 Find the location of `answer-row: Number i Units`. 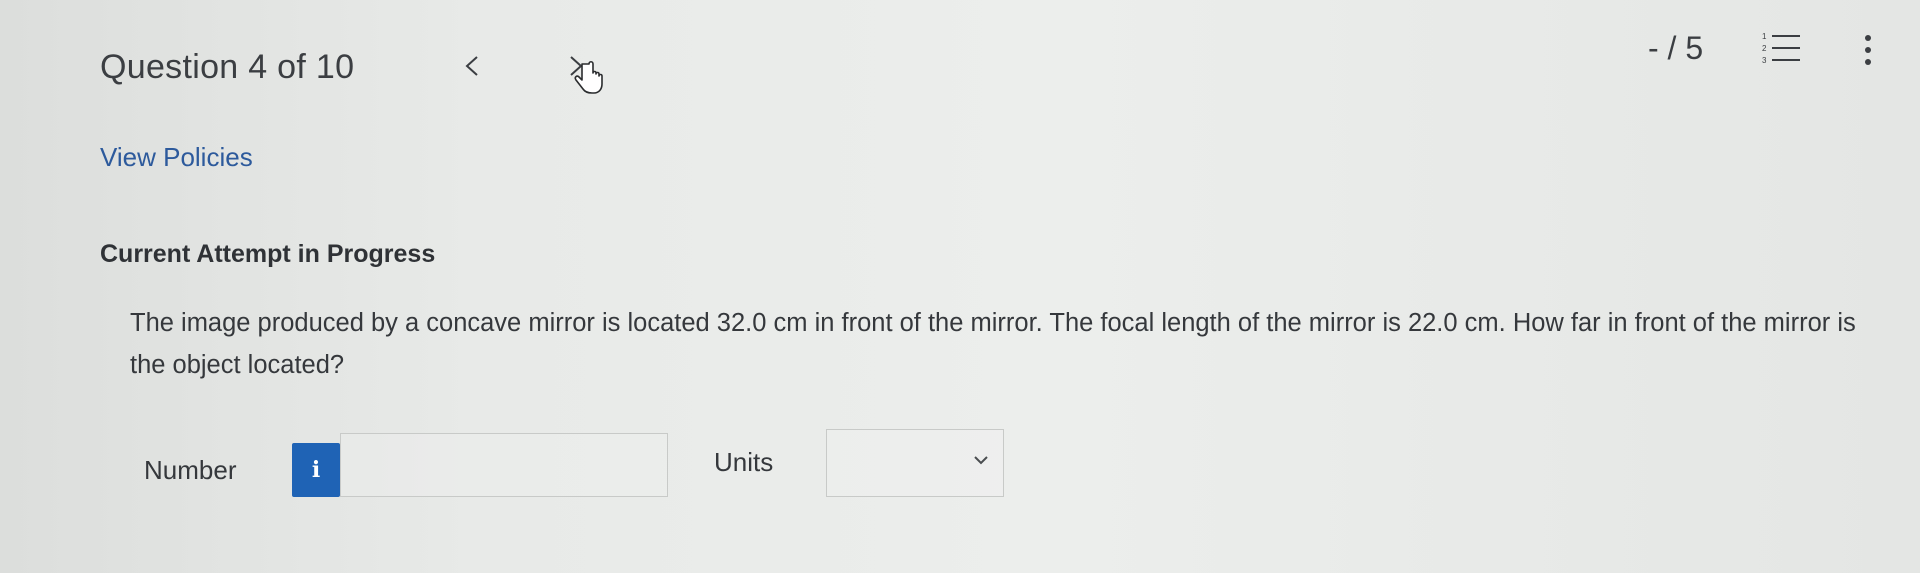

answer-row: Number i Units is located at coordinates (960, 465).